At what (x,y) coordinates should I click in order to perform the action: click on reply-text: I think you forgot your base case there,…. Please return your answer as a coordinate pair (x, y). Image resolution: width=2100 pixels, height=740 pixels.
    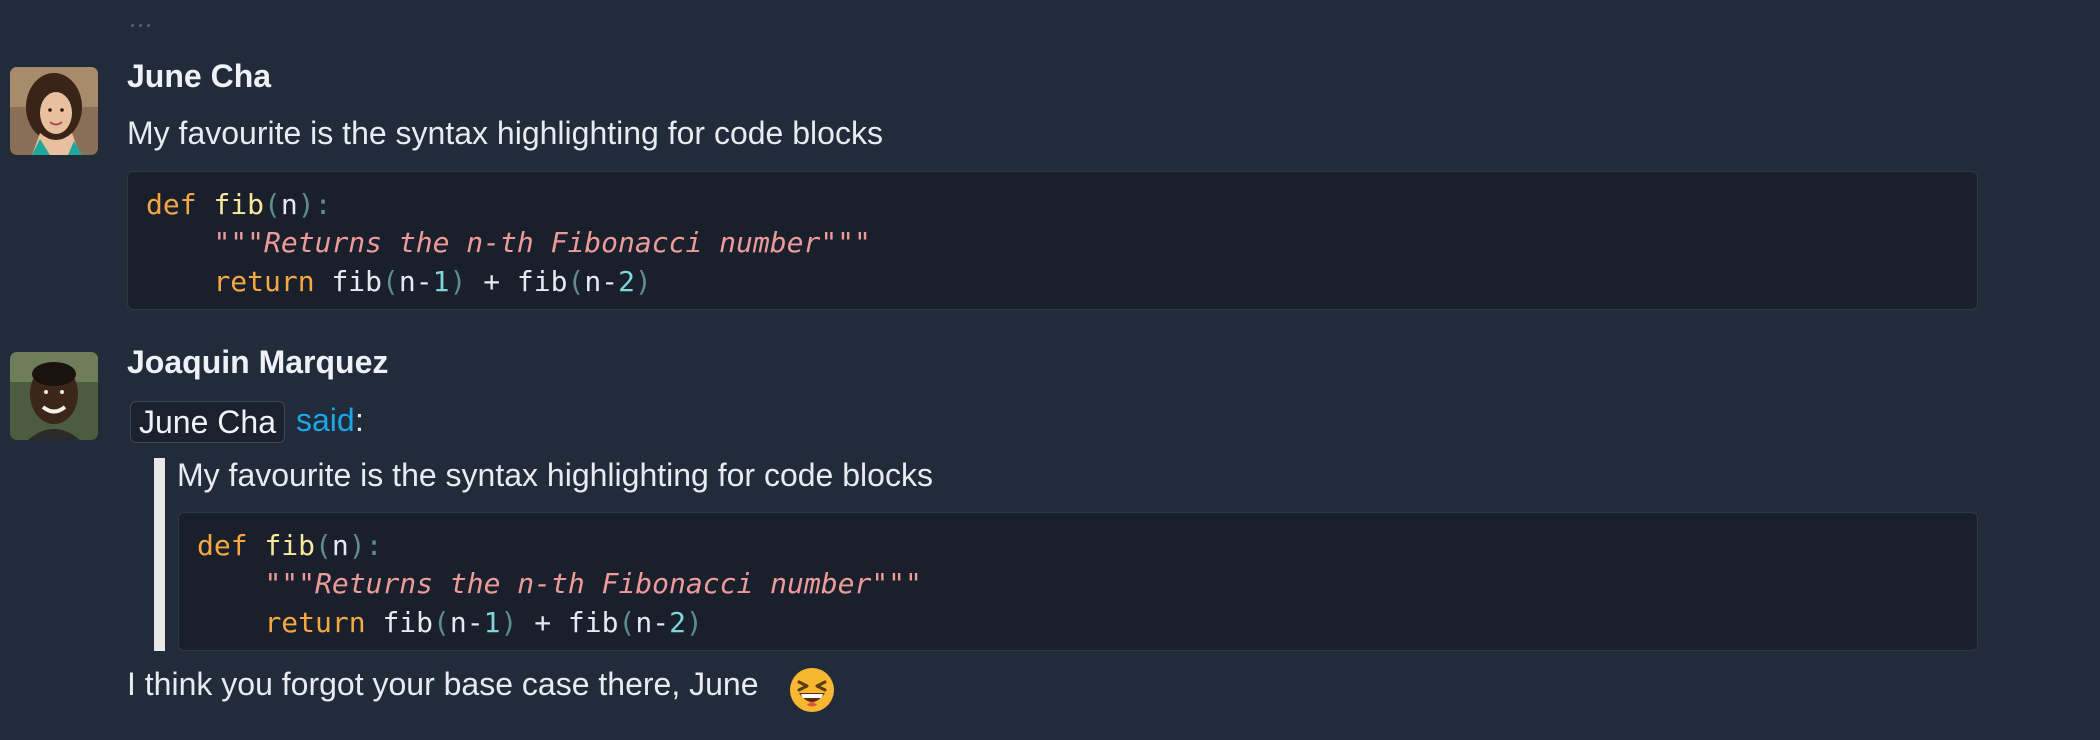
    Looking at the image, I should click on (443, 684).